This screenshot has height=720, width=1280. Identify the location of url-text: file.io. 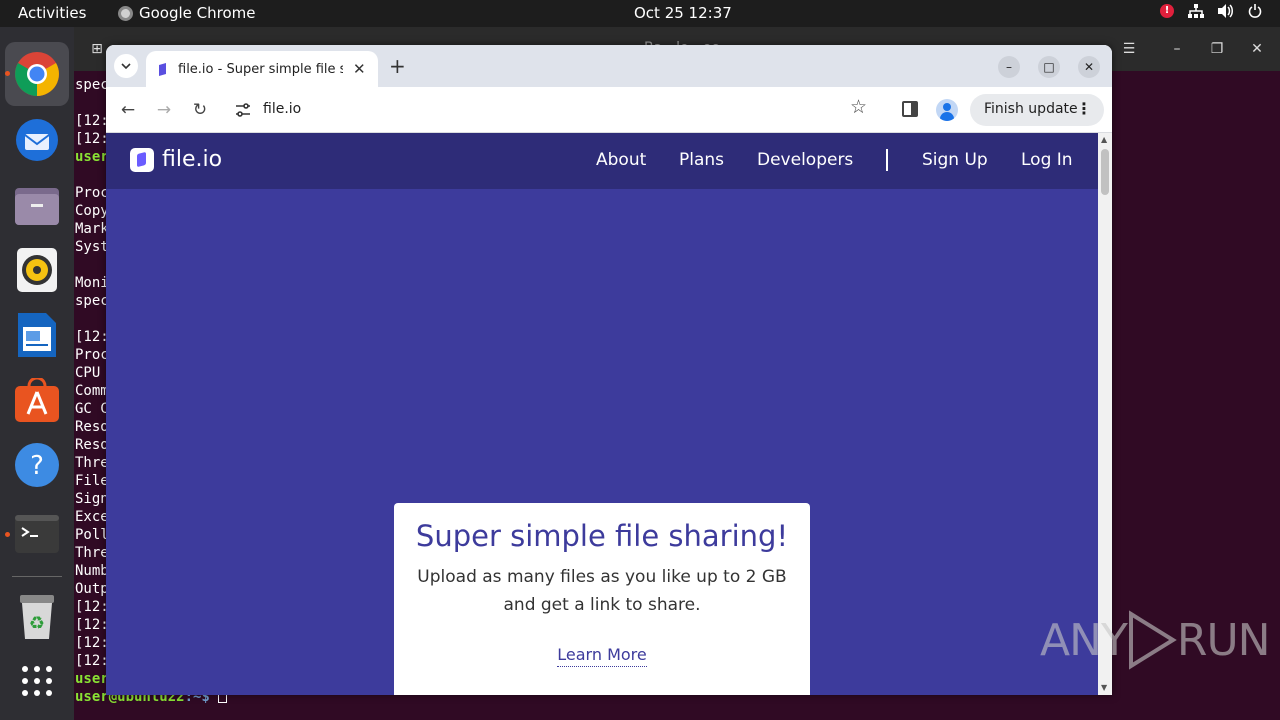
(282, 109).